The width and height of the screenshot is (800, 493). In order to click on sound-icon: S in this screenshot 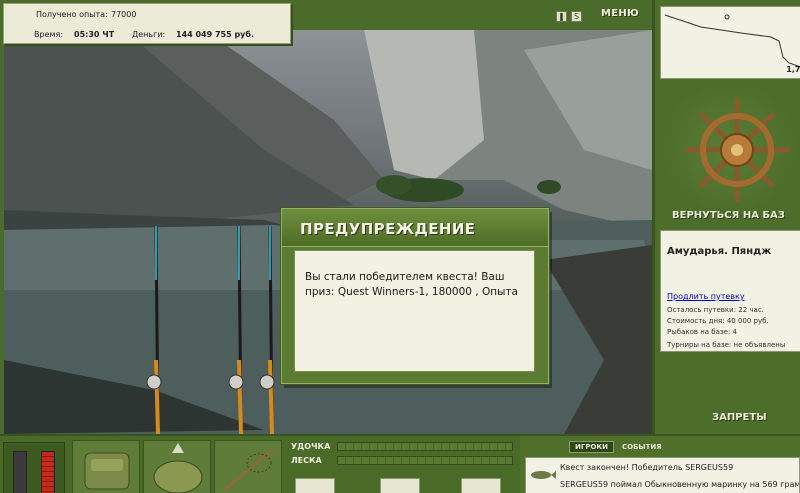, I will do `click(576, 16)`.